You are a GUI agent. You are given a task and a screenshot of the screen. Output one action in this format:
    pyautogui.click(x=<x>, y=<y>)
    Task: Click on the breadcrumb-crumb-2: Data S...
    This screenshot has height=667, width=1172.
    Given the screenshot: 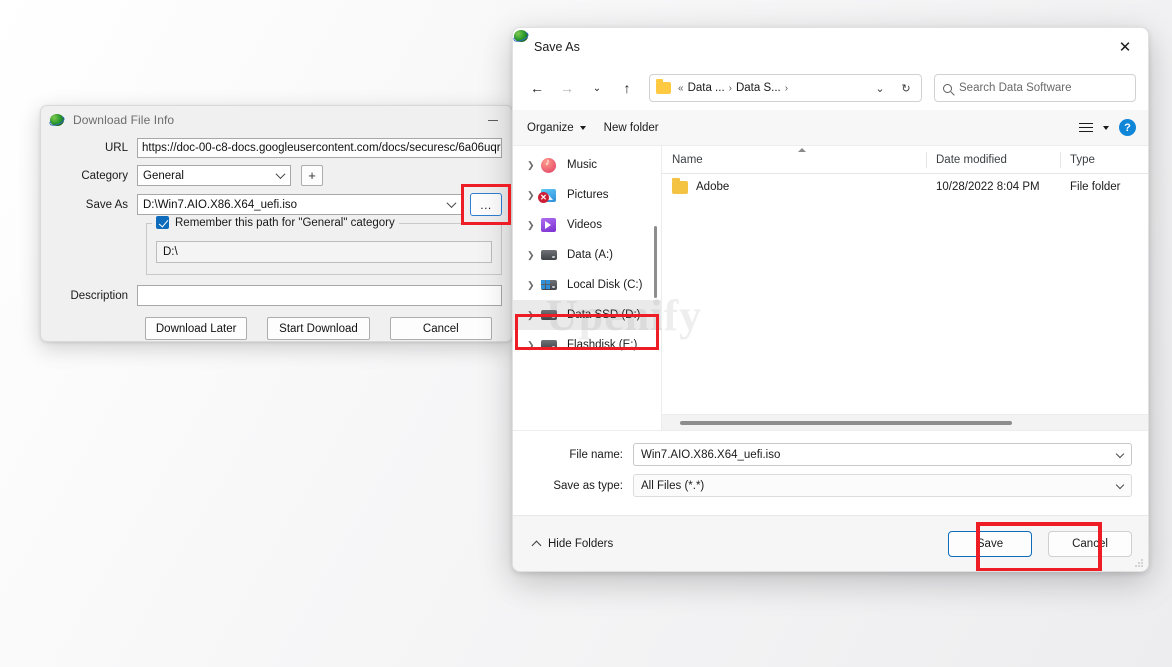 What is the action you would take?
    pyautogui.click(x=758, y=88)
    